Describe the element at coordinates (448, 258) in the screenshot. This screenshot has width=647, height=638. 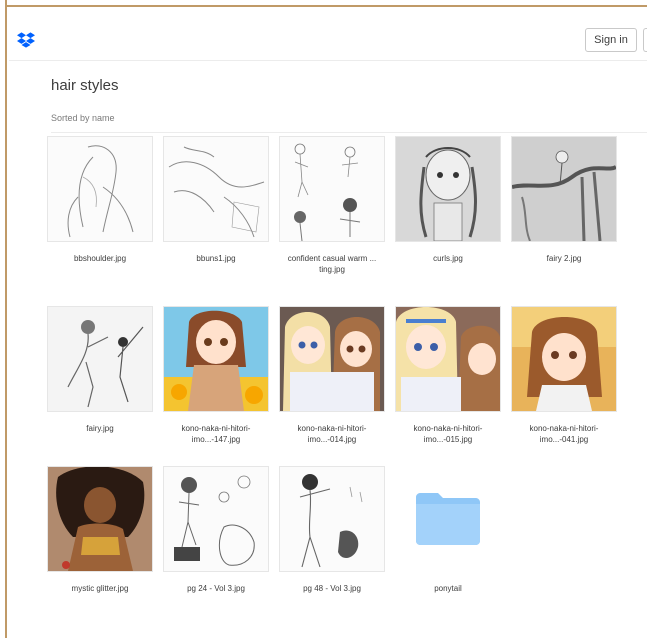
I see `file-name: curls.jpg` at that location.